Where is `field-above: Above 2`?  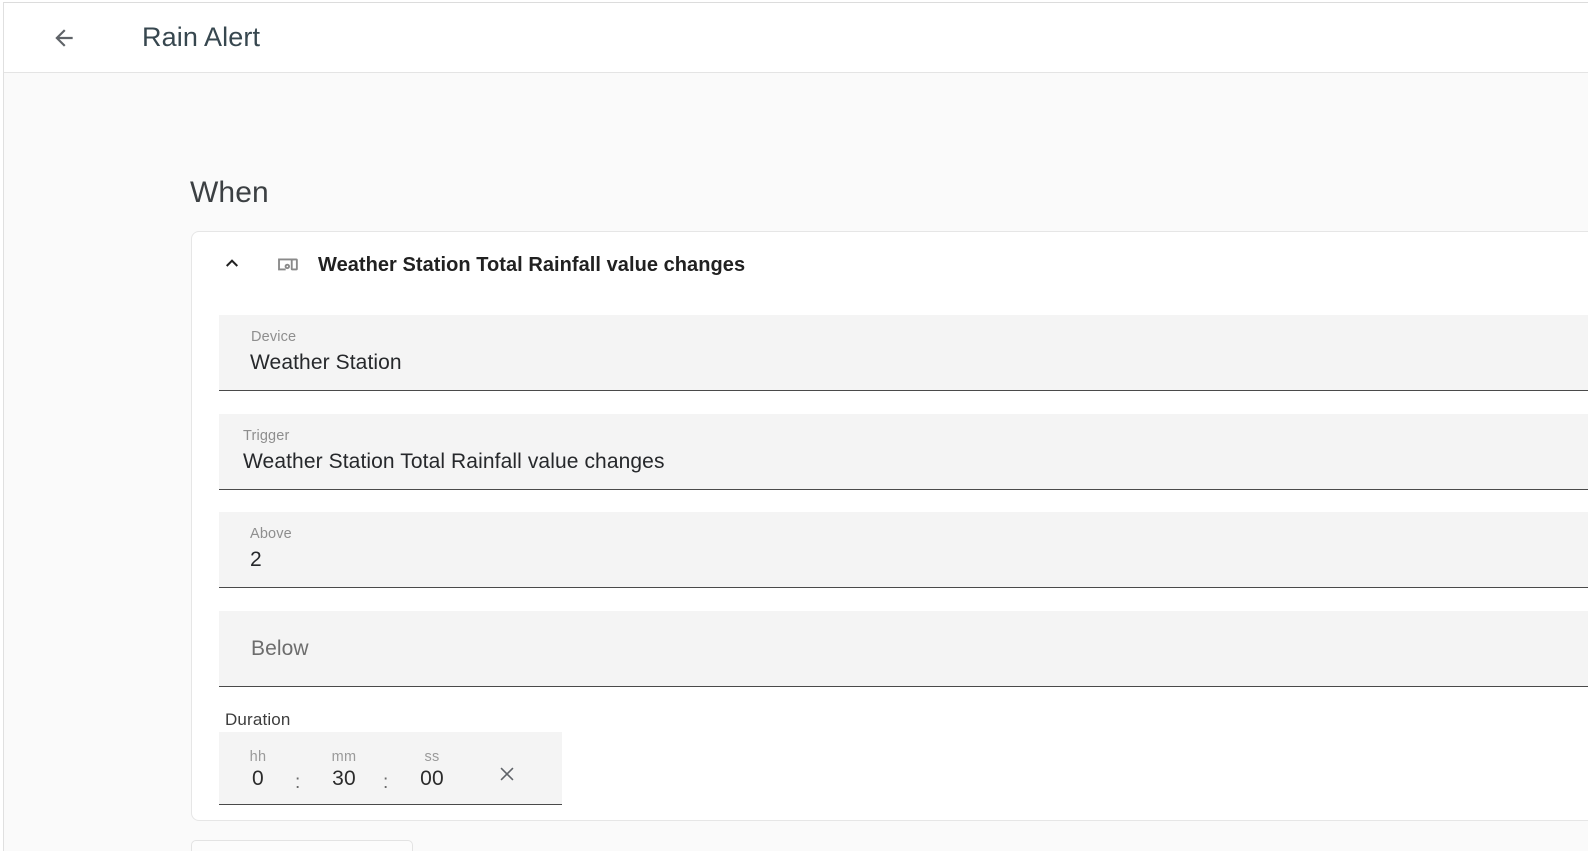
field-above: Above 2 is located at coordinates (903, 550).